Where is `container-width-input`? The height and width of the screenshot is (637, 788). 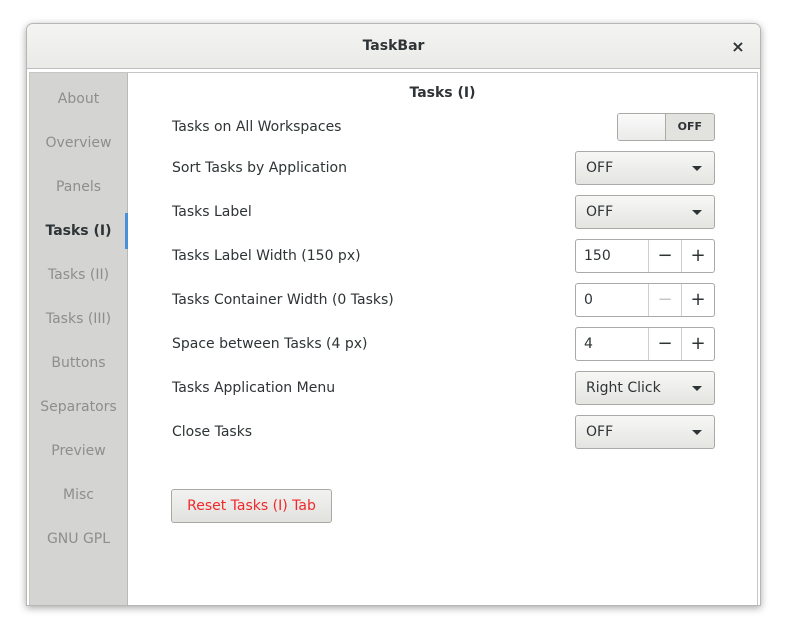
container-width-input is located at coordinates (612, 300).